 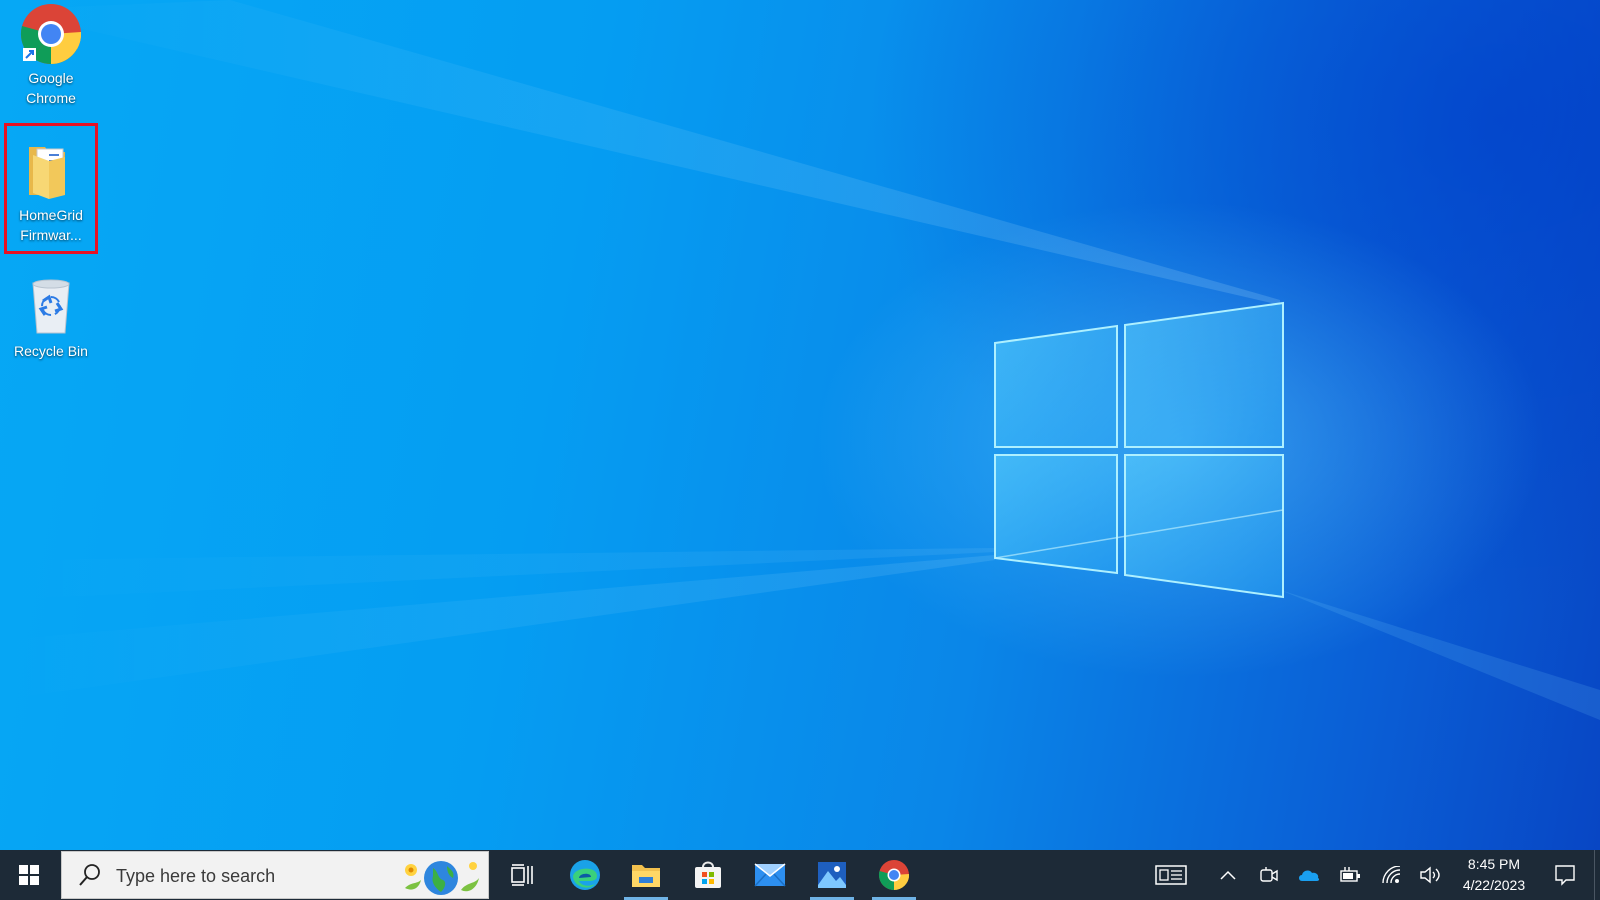 I want to click on notification-icon, so click(x=1565, y=875).